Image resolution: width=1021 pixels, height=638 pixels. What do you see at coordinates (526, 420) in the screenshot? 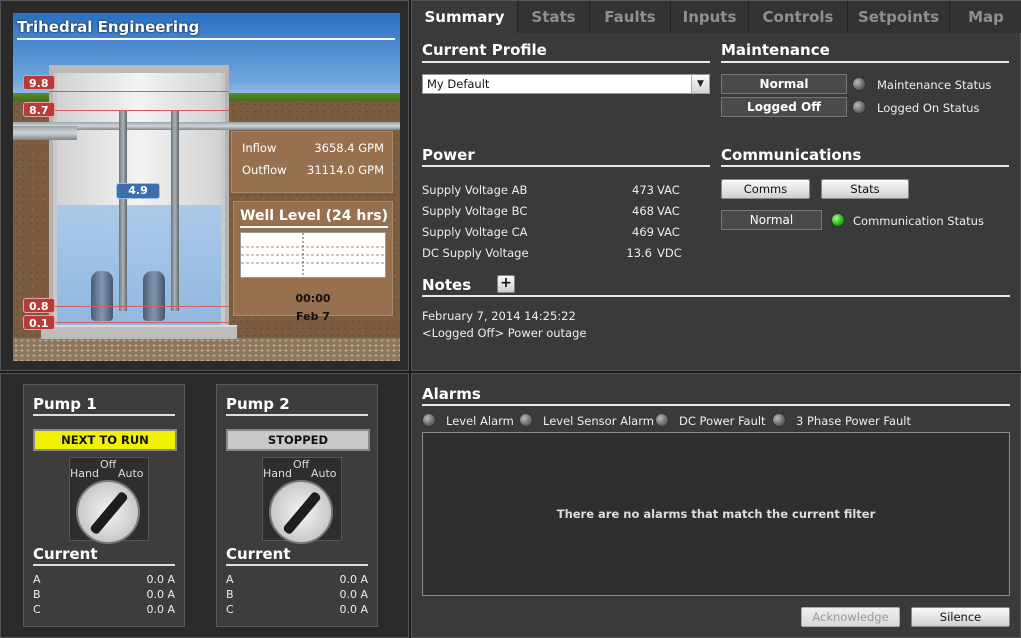
I see `level-sensor-alarm-led-icon` at bounding box center [526, 420].